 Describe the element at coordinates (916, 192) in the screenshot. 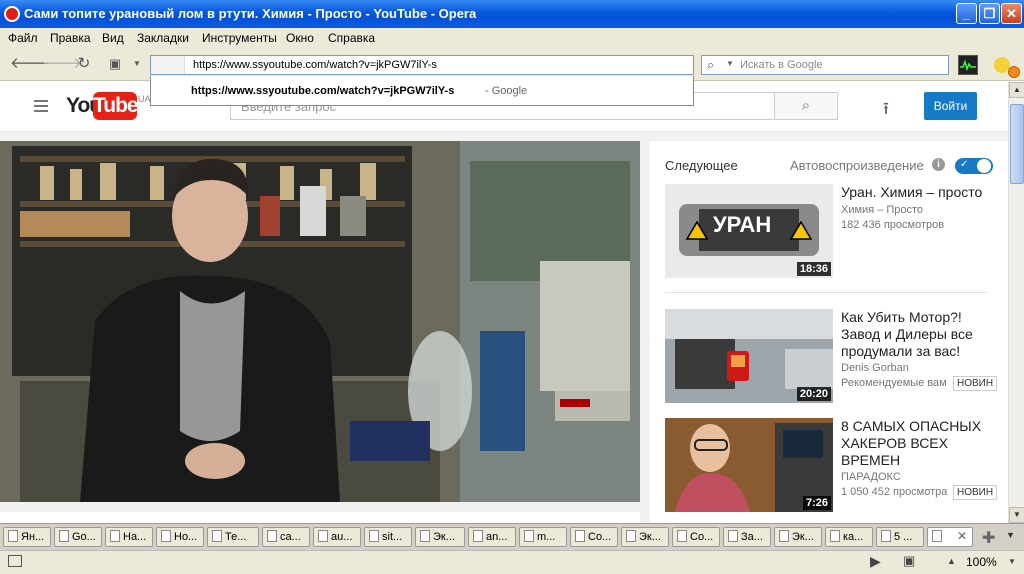

I see `related-video-title: Уран. Химия – просто` at that location.